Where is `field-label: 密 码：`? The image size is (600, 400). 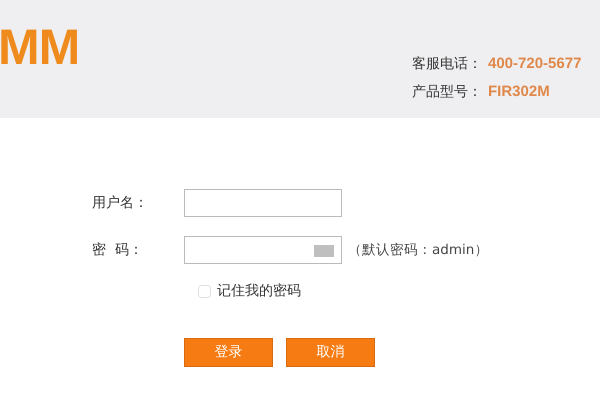 field-label: 密 码： is located at coordinates (118, 250).